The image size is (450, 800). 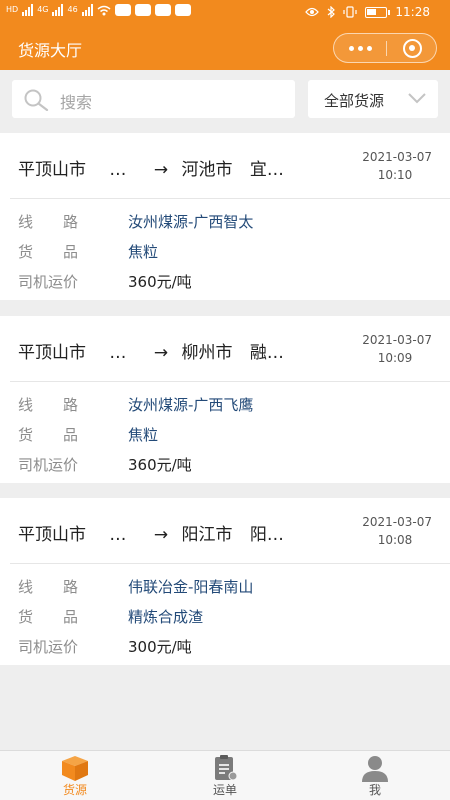 I want to click on route-value: 伟联冶金-阳春南山, so click(x=191, y=587).